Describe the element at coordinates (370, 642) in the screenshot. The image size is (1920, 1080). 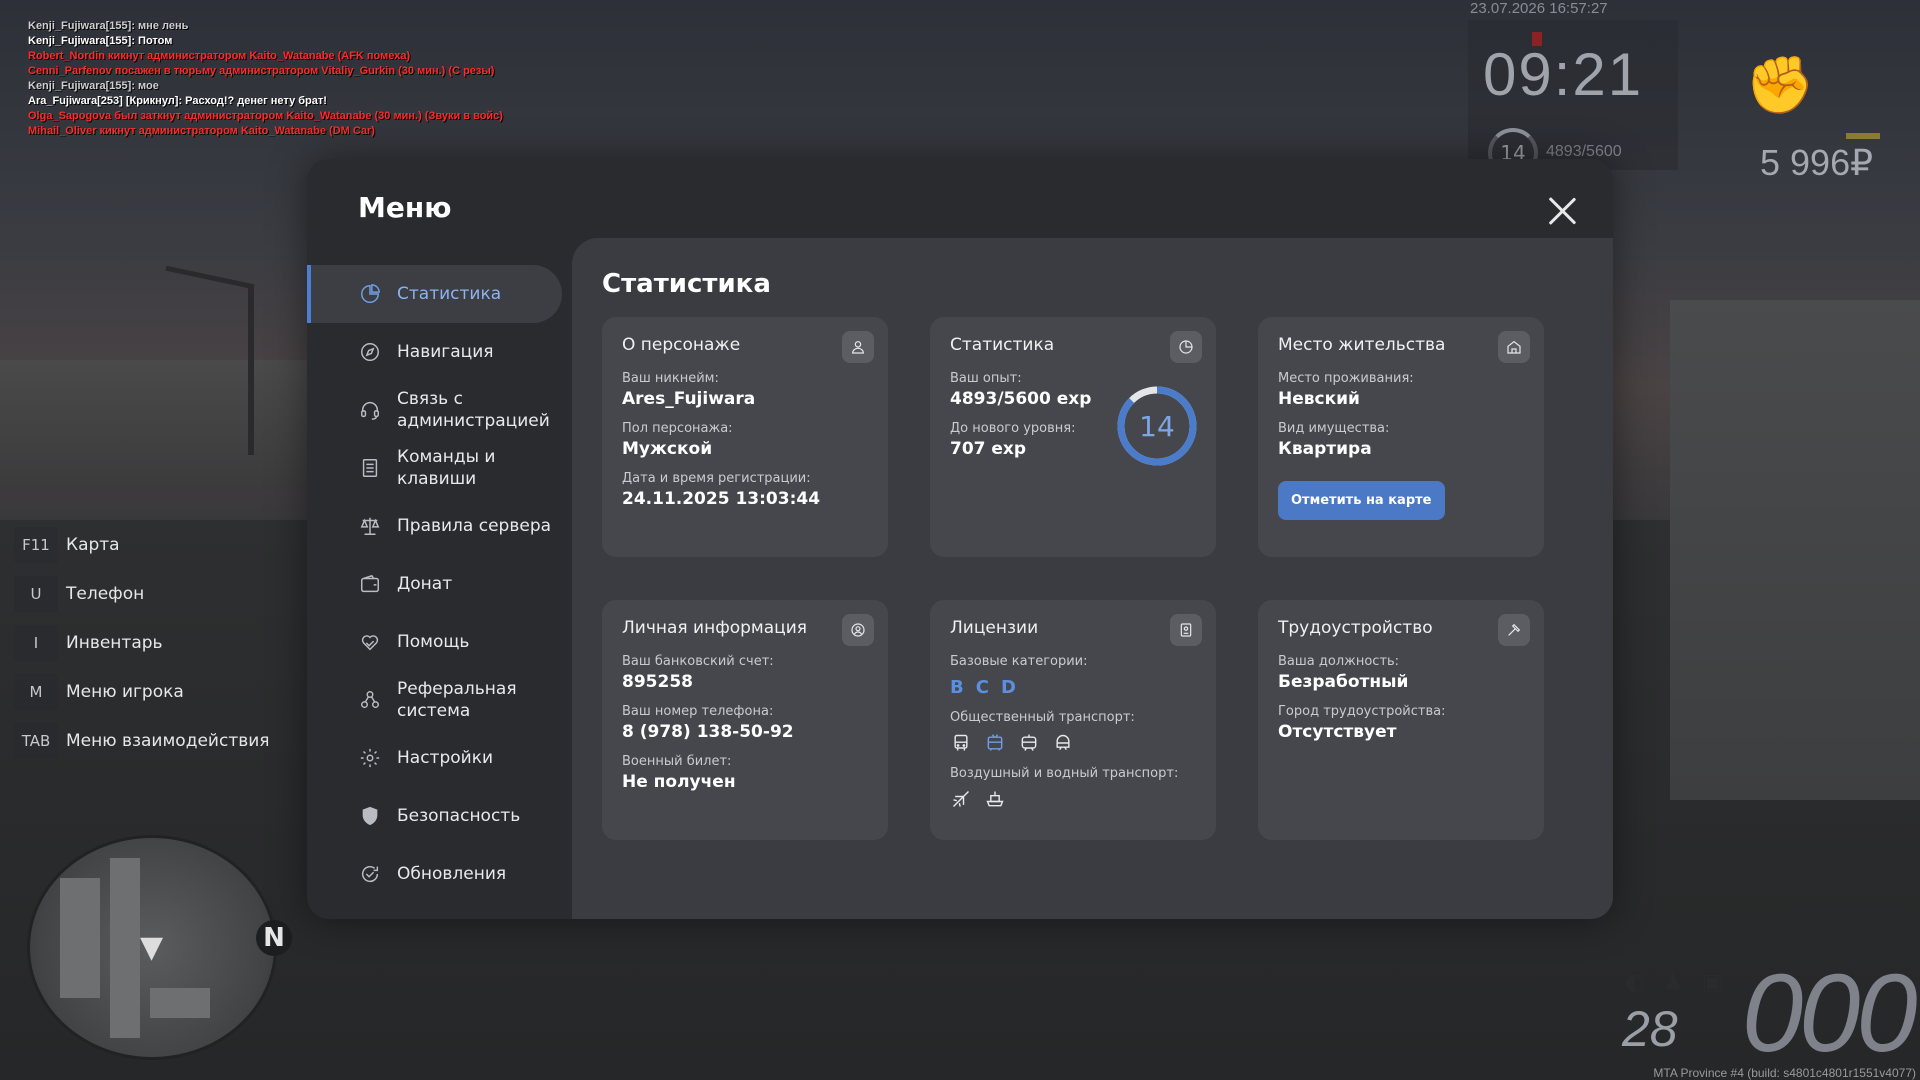
I see `heart-hand-icon` at that location.